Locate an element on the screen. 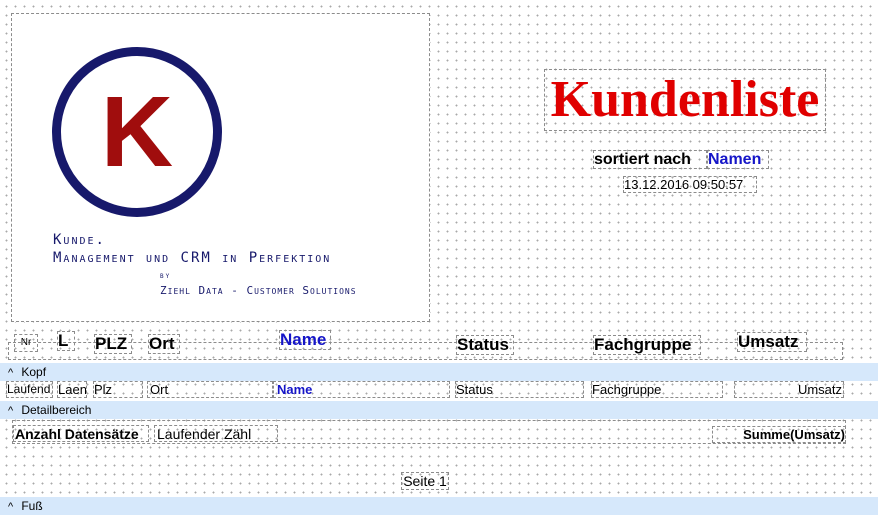 The image size is (878, 516). detail-field-fachgruppe: Fachgruppe is located at coordinates (657, 389).